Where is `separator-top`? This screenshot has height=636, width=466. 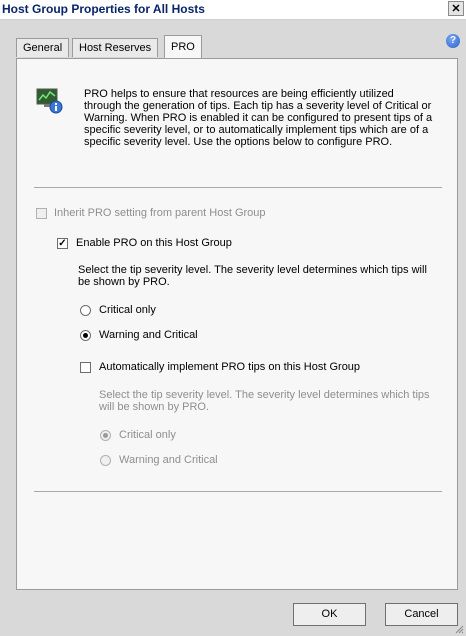
separator-top is located at coordinates (238, 187).